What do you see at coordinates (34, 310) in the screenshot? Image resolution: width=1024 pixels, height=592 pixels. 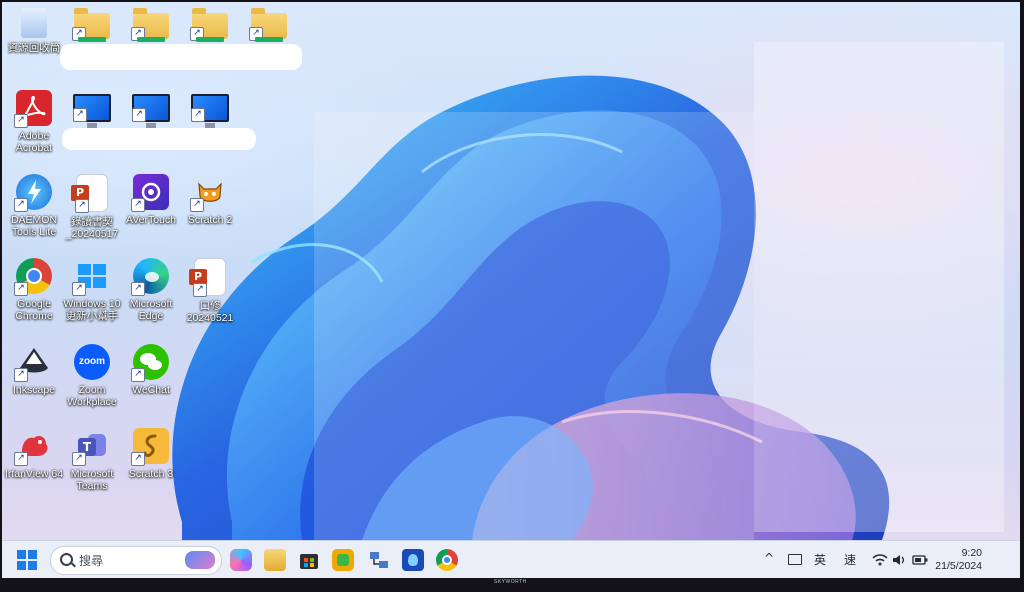 I see `icon-label: Google Chrome` at bounding box center [34, 310].